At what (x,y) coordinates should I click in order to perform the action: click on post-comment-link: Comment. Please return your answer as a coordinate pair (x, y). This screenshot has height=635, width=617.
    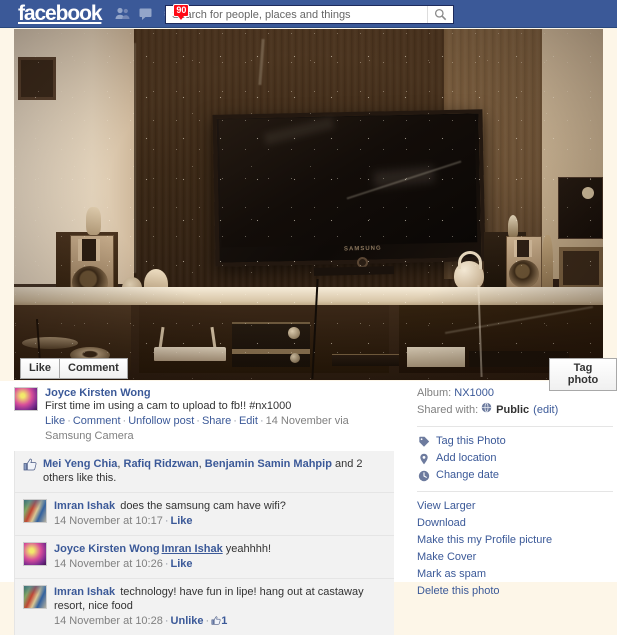
    Looking at the image, I should click on (97, 421).